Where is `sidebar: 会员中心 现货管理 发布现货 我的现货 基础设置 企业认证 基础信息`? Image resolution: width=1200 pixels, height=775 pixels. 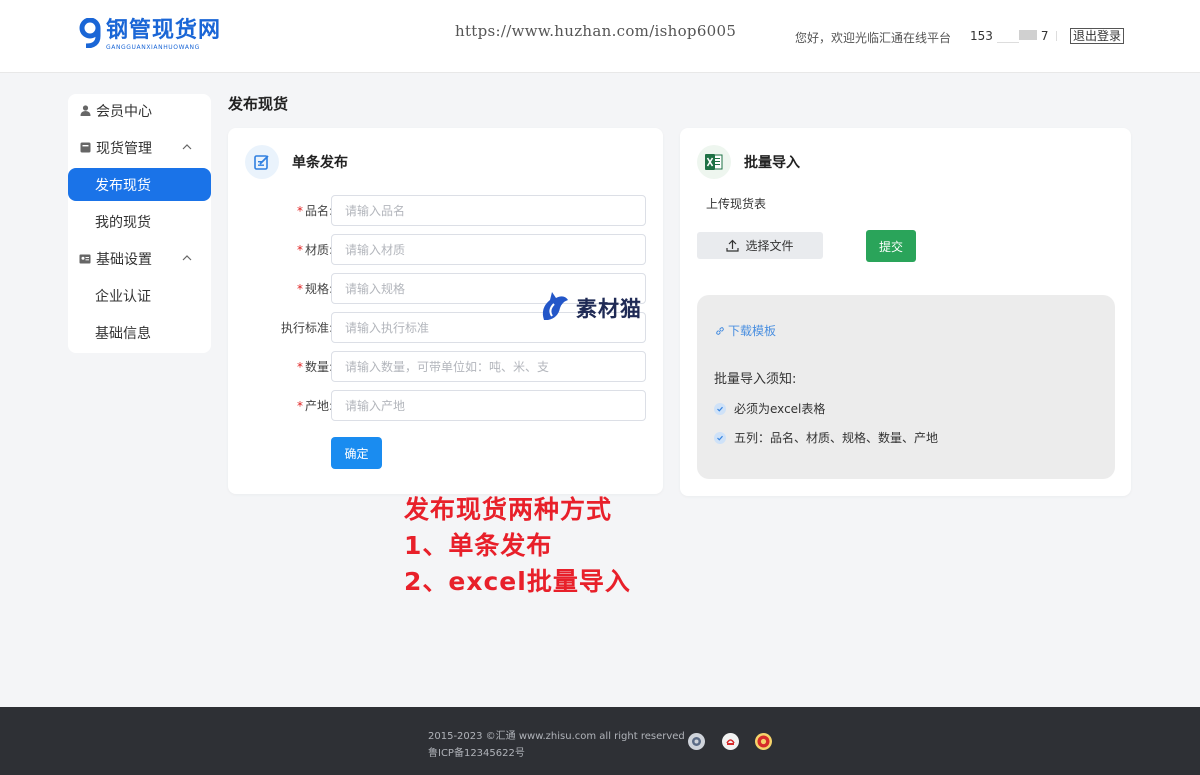
sidebar: 会员中心 现货管理 发布现货 我的现货 基础设置 企业认证 基础信息 is located at coordinates (139, 223).